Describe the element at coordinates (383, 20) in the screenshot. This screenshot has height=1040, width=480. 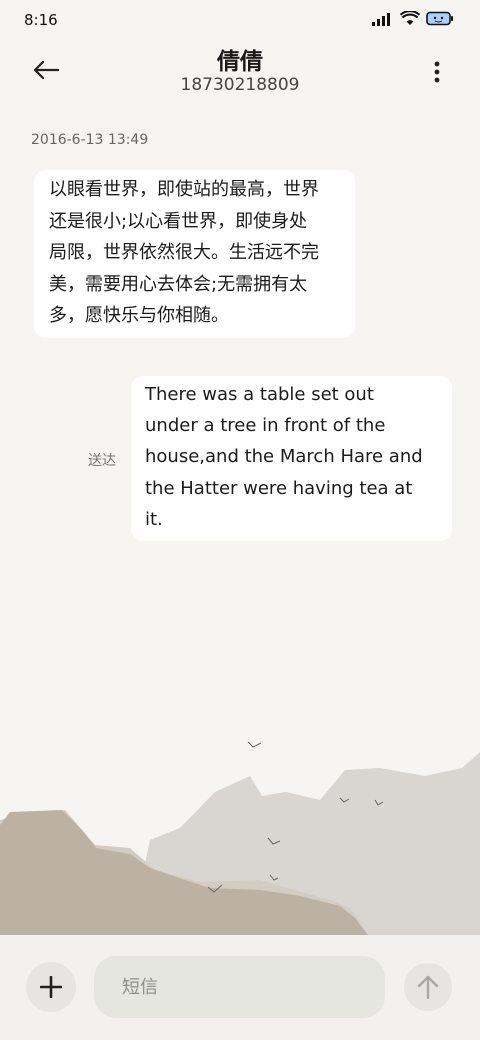
I see `signal-icon` at that location.